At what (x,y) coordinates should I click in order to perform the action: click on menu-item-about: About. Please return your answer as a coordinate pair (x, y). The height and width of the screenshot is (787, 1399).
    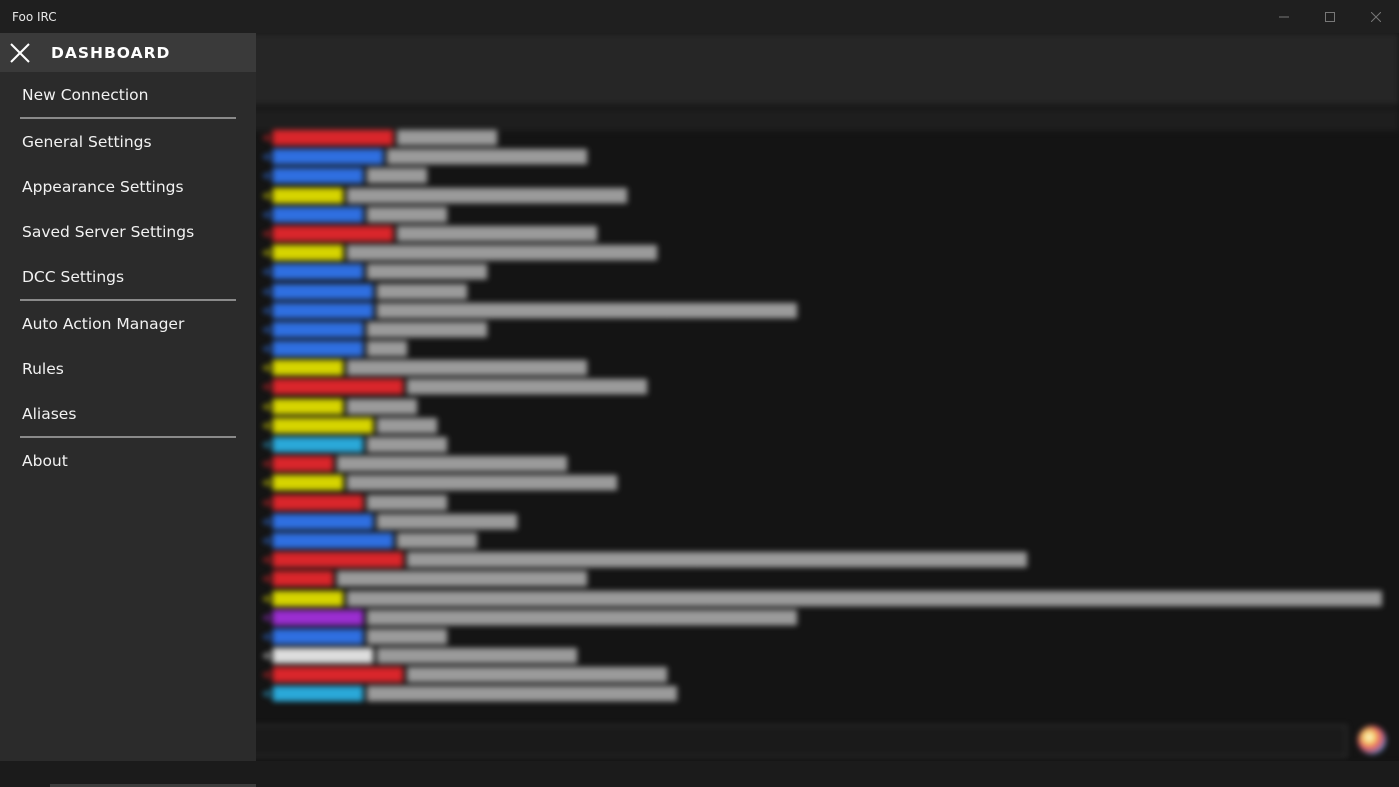
    Looking at the image, I should click on (128, 460).